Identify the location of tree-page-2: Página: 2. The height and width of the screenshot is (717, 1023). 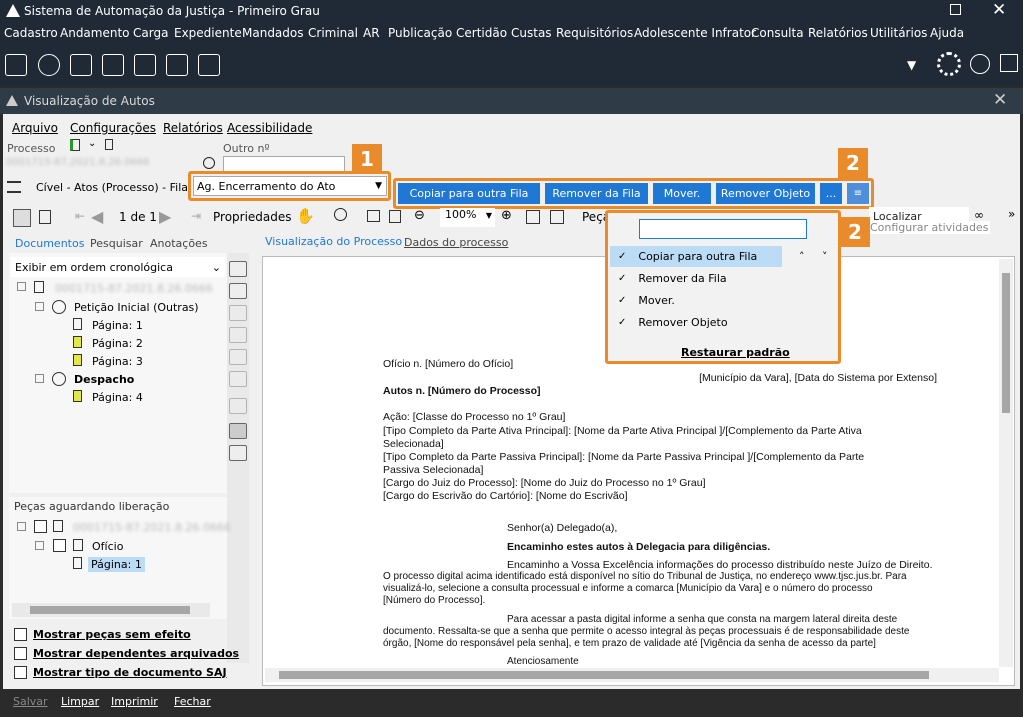
(117, 343).